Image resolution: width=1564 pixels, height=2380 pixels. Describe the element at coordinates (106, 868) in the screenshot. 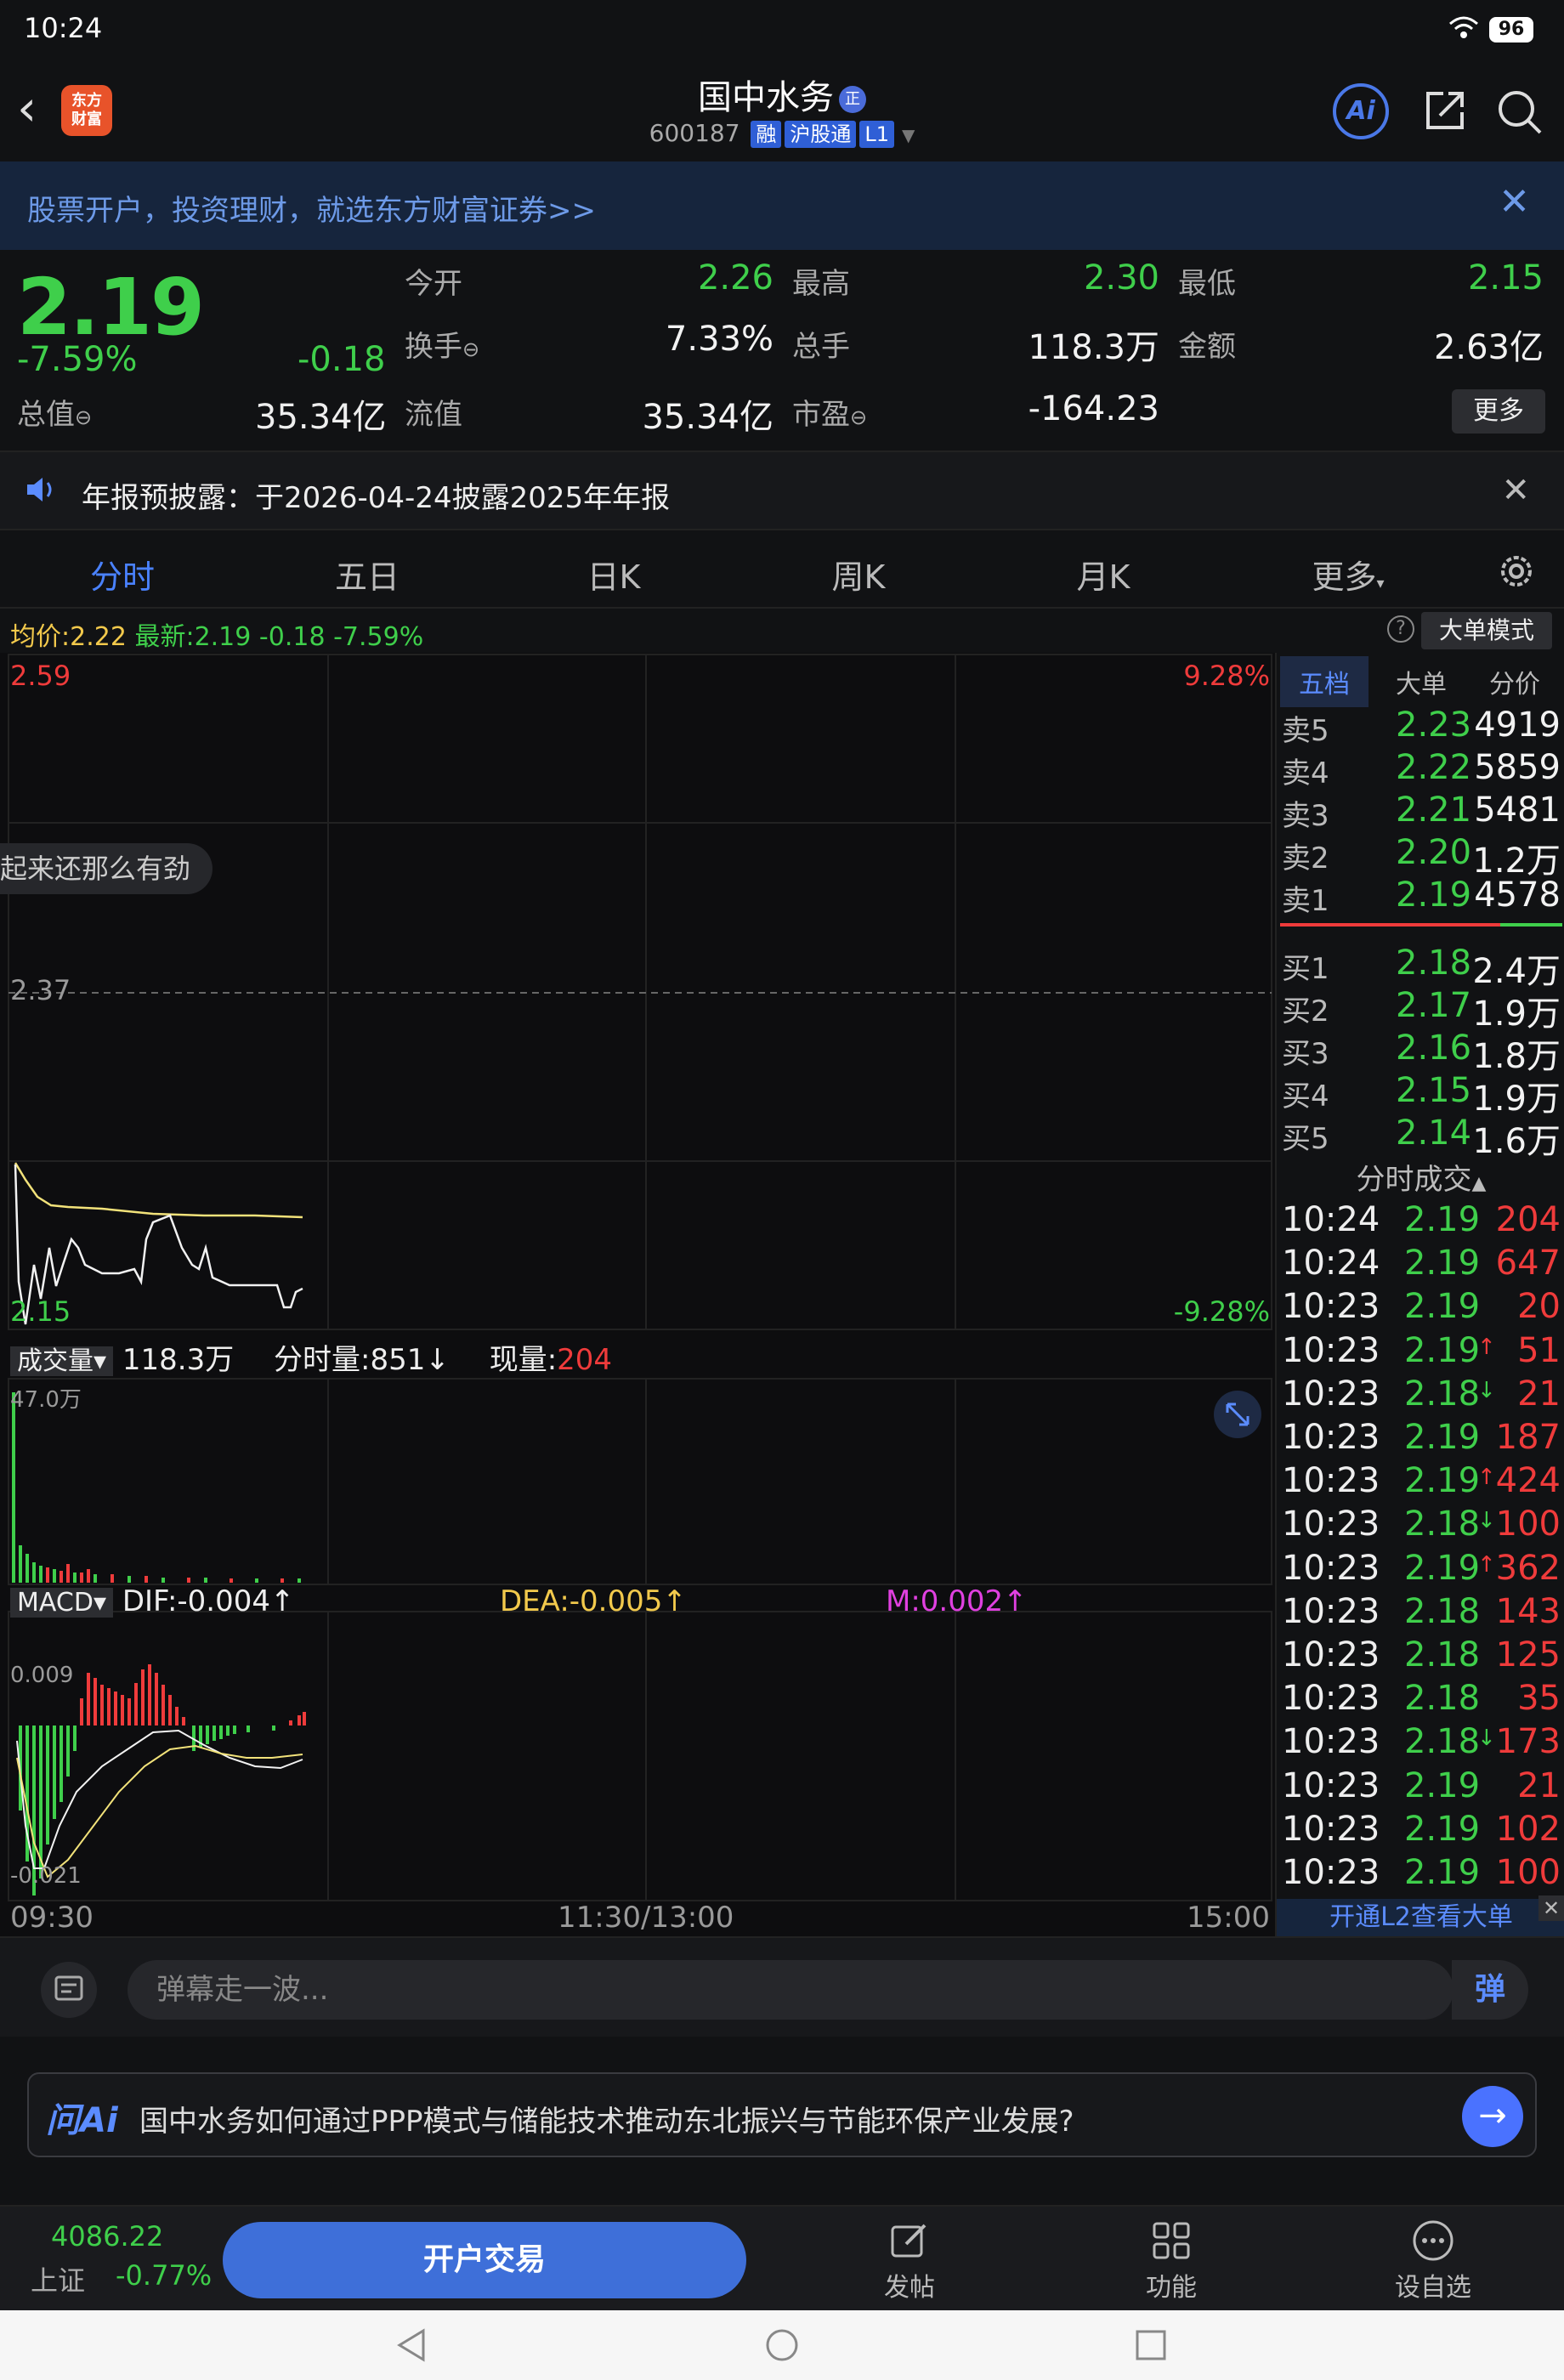

I see `danmaku-bubble: 起来还那么有劲` at that location.